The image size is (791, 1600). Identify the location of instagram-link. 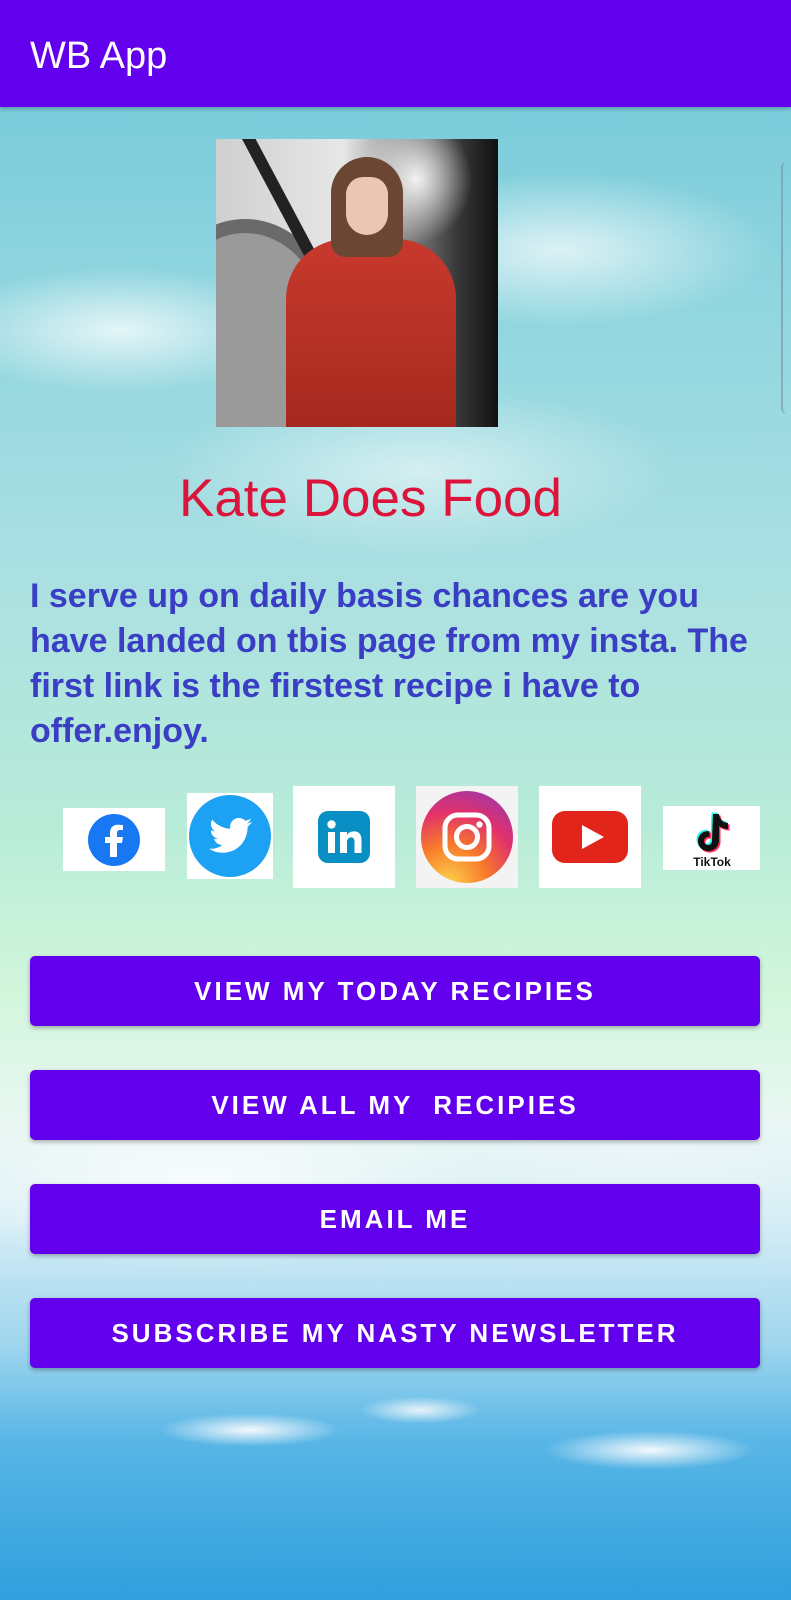
(467, 837).